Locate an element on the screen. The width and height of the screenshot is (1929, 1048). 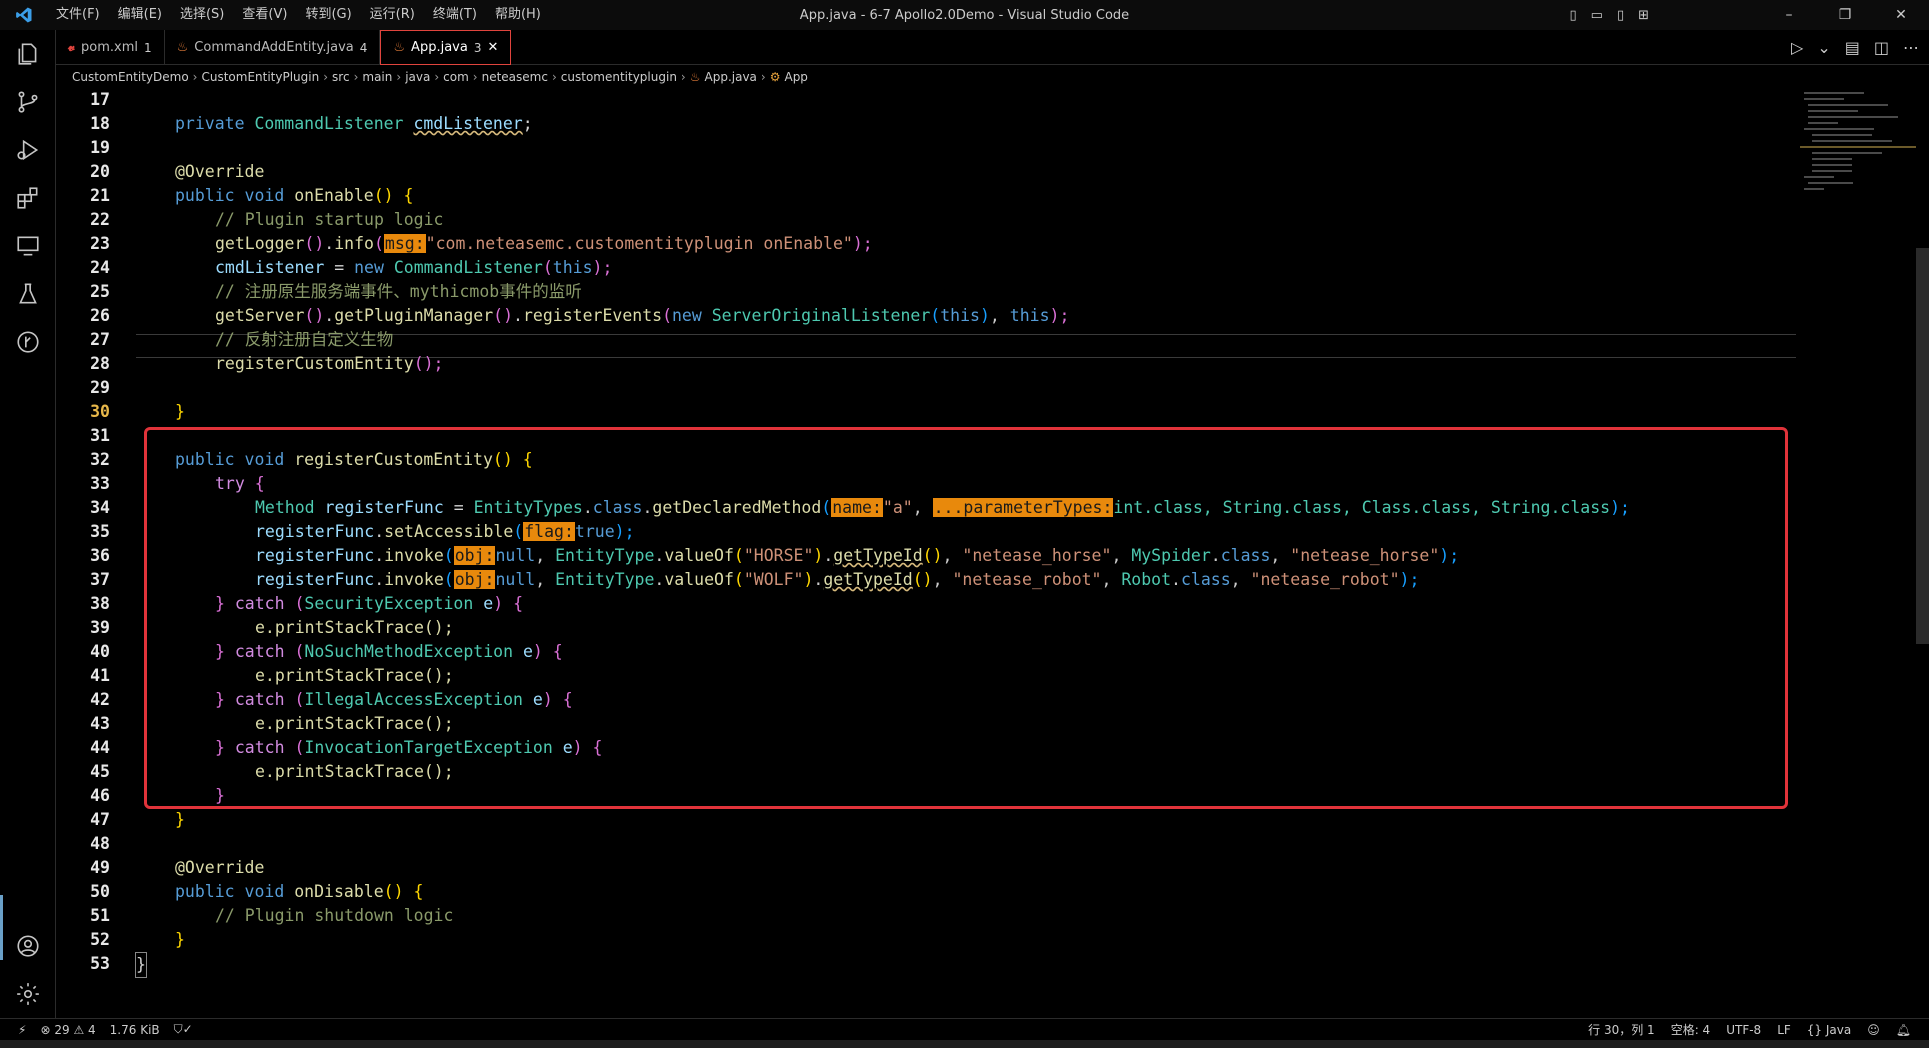
line-number: 53 is located at coordinates (100, 963).